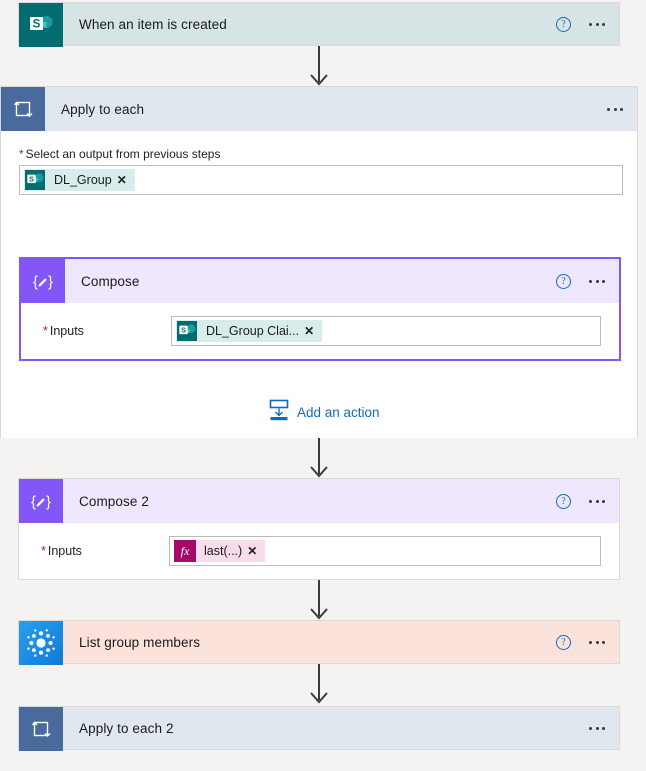  I want to click on azure-ad-glyph, so click(41, 643).